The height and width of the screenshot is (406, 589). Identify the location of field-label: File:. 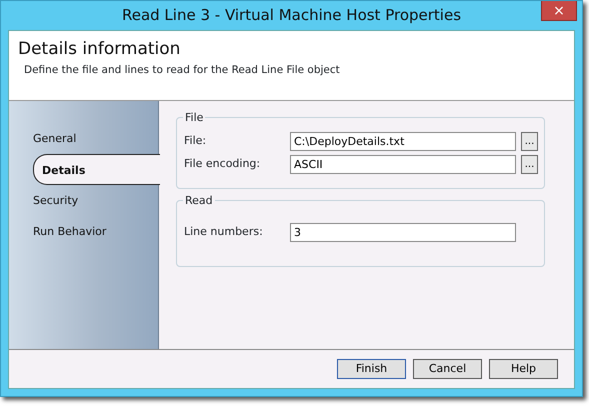
(196, 141).